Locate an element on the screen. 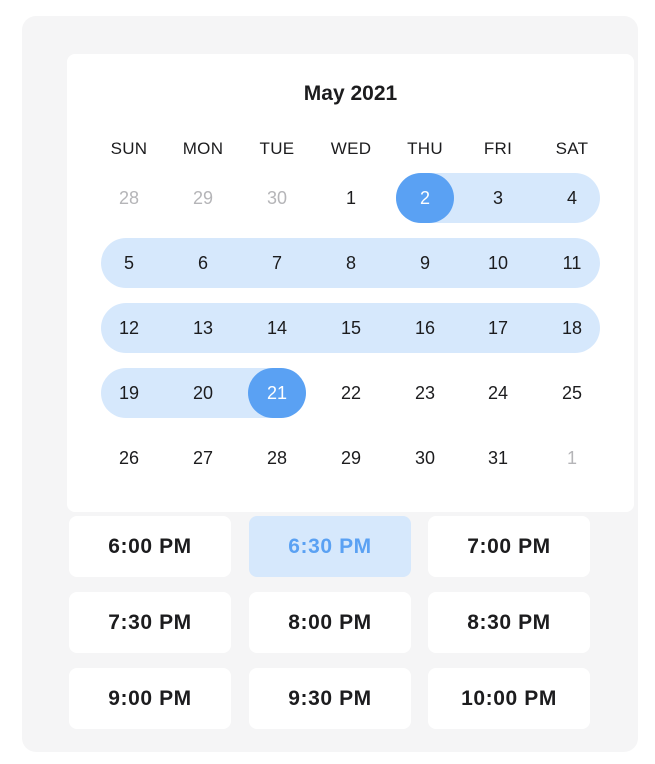 This screenshot has width=655, height=764. month-title: May 2021 is located at coordinates (350, 93).